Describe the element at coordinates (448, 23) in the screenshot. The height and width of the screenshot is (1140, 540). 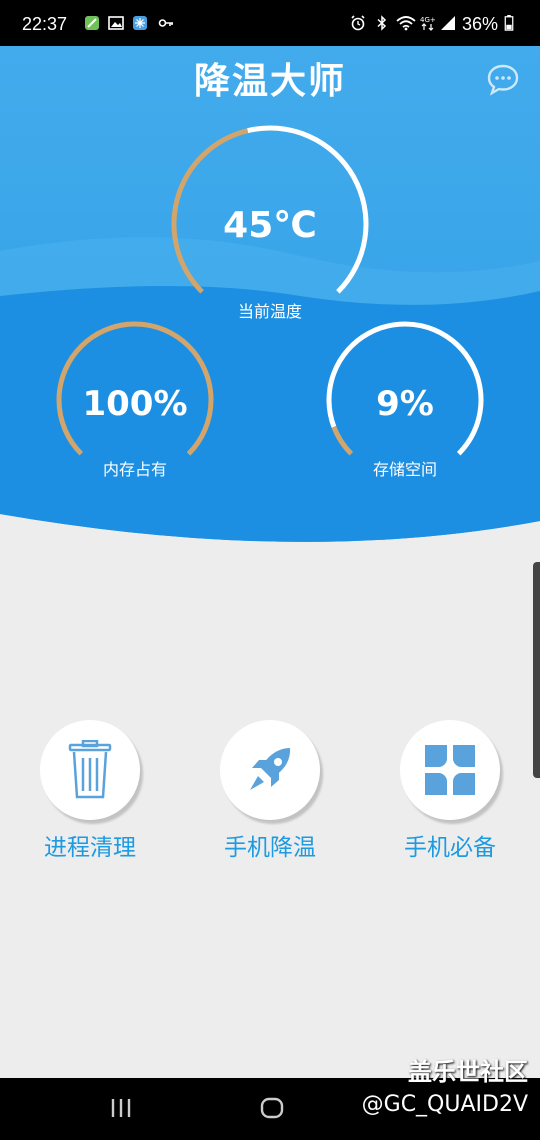
I see `signal-icon` at that location.